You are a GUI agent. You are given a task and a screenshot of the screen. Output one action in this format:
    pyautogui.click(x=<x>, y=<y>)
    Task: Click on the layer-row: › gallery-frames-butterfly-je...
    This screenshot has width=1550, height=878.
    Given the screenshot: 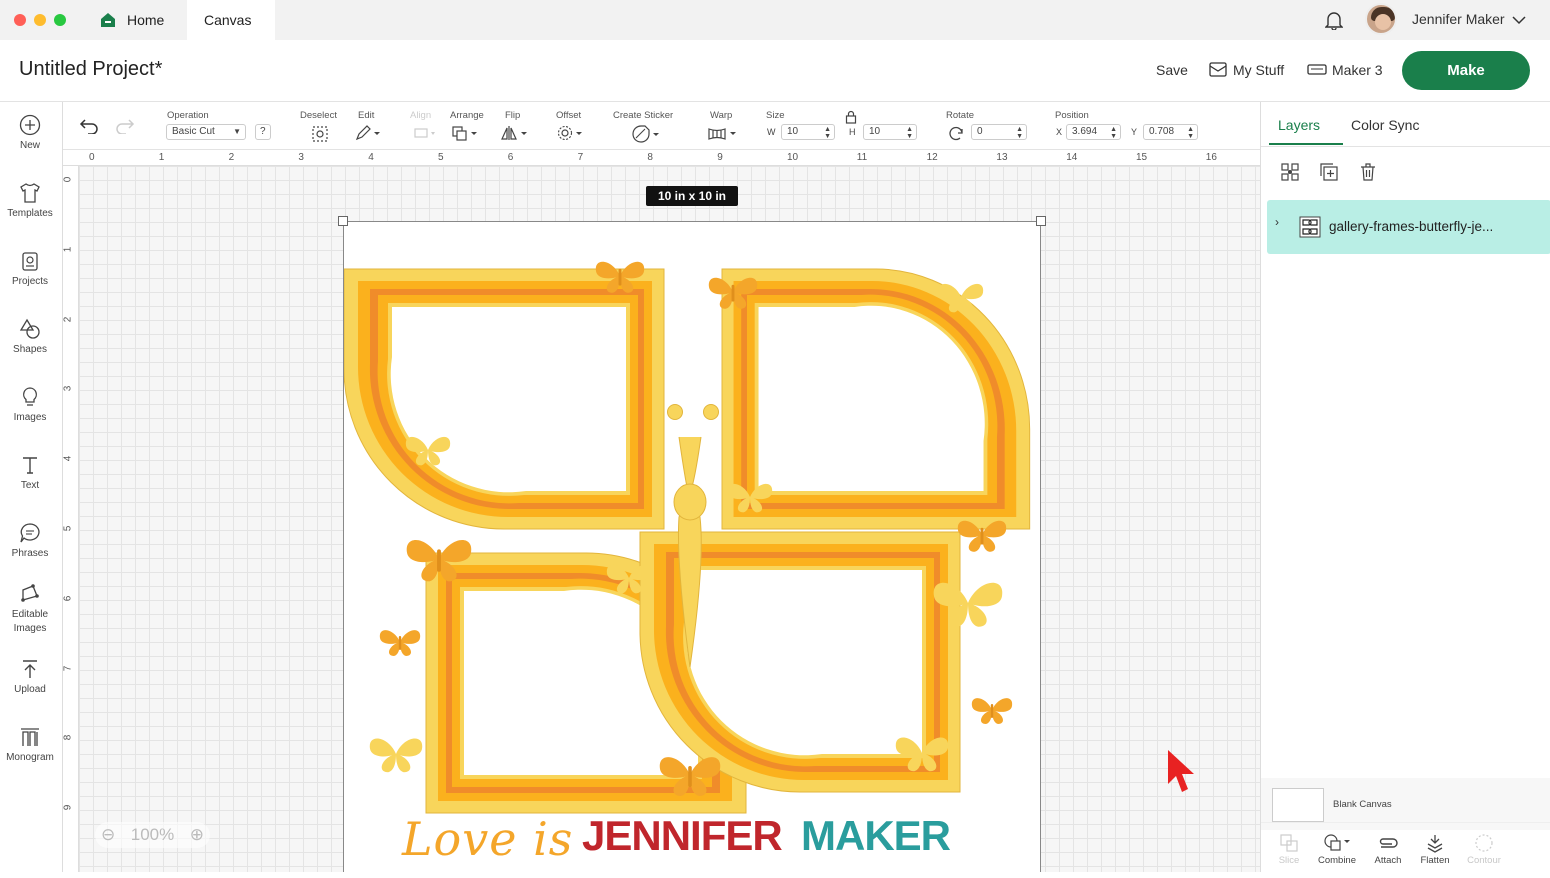 What is the action you would take?
    pyautogui.click(x=1408, y=227)
    